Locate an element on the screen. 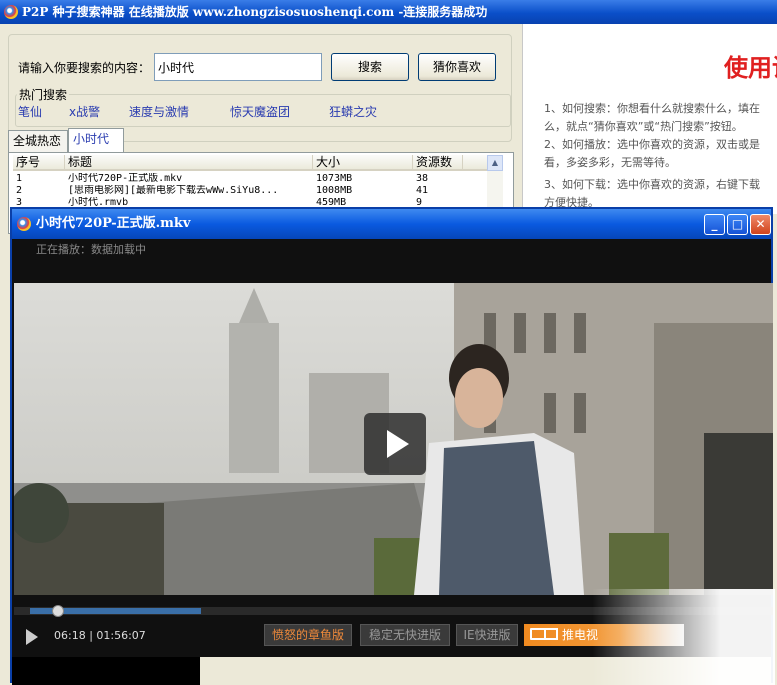  table-row: 1 小时代720P-正式版.mkv 1073MB 38 is located at coordinates (250, 179).